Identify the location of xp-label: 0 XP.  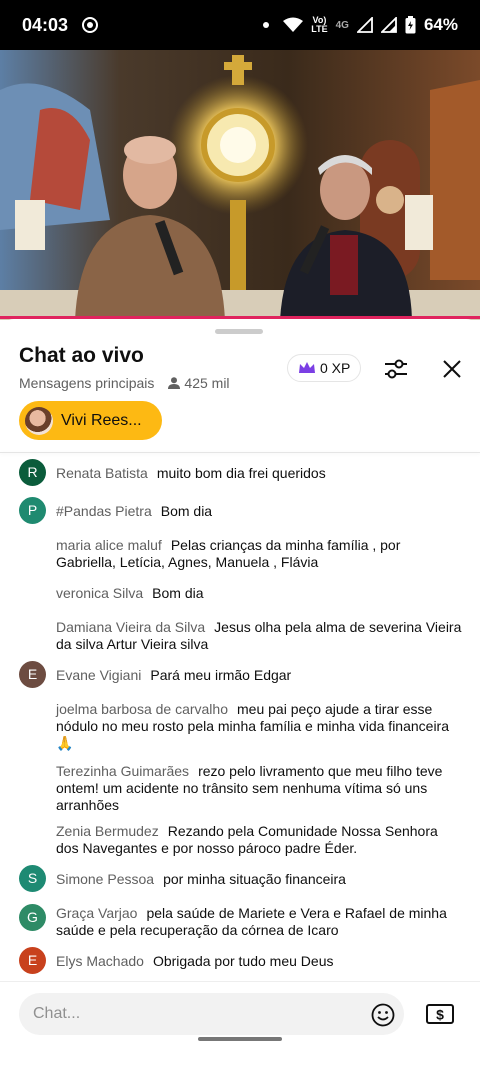
(335, 368).